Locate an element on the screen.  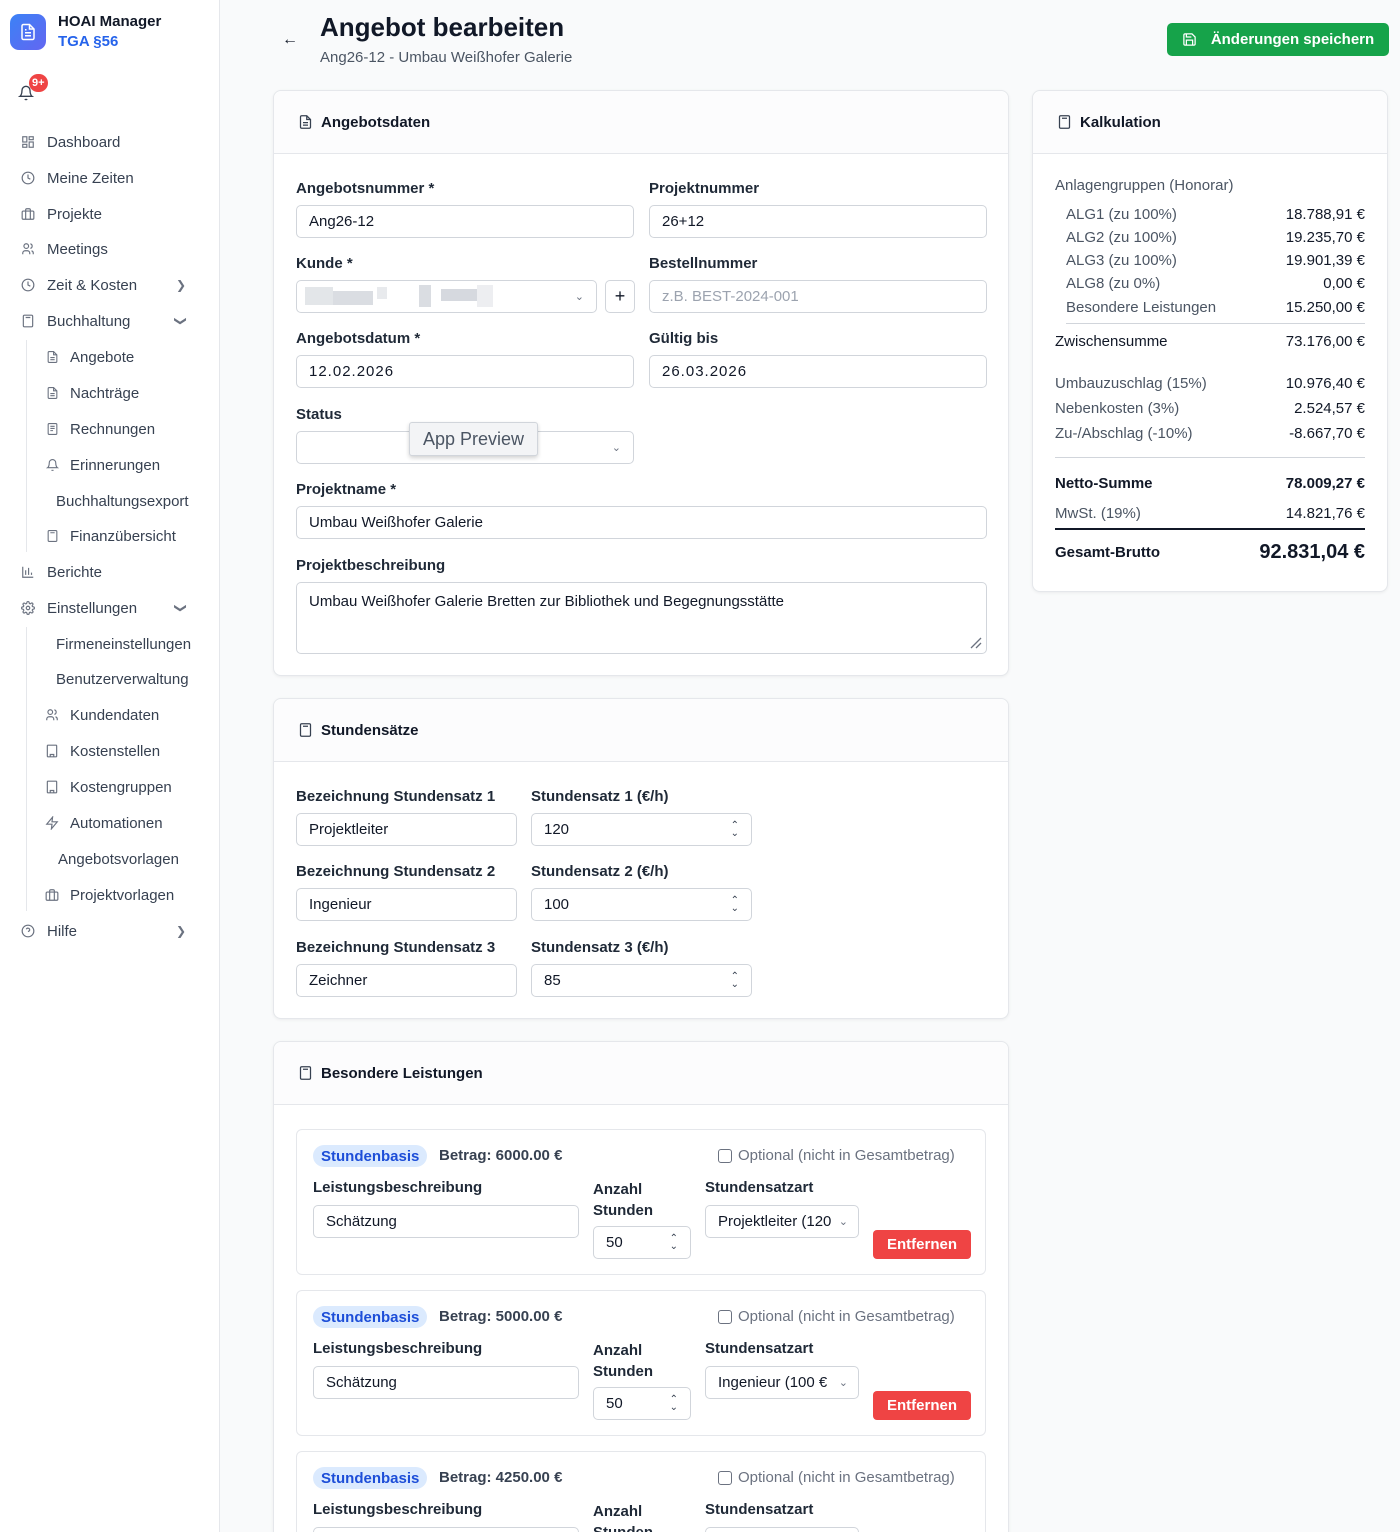
kunde-select: ⌄ is located at coordinates (446, 296).